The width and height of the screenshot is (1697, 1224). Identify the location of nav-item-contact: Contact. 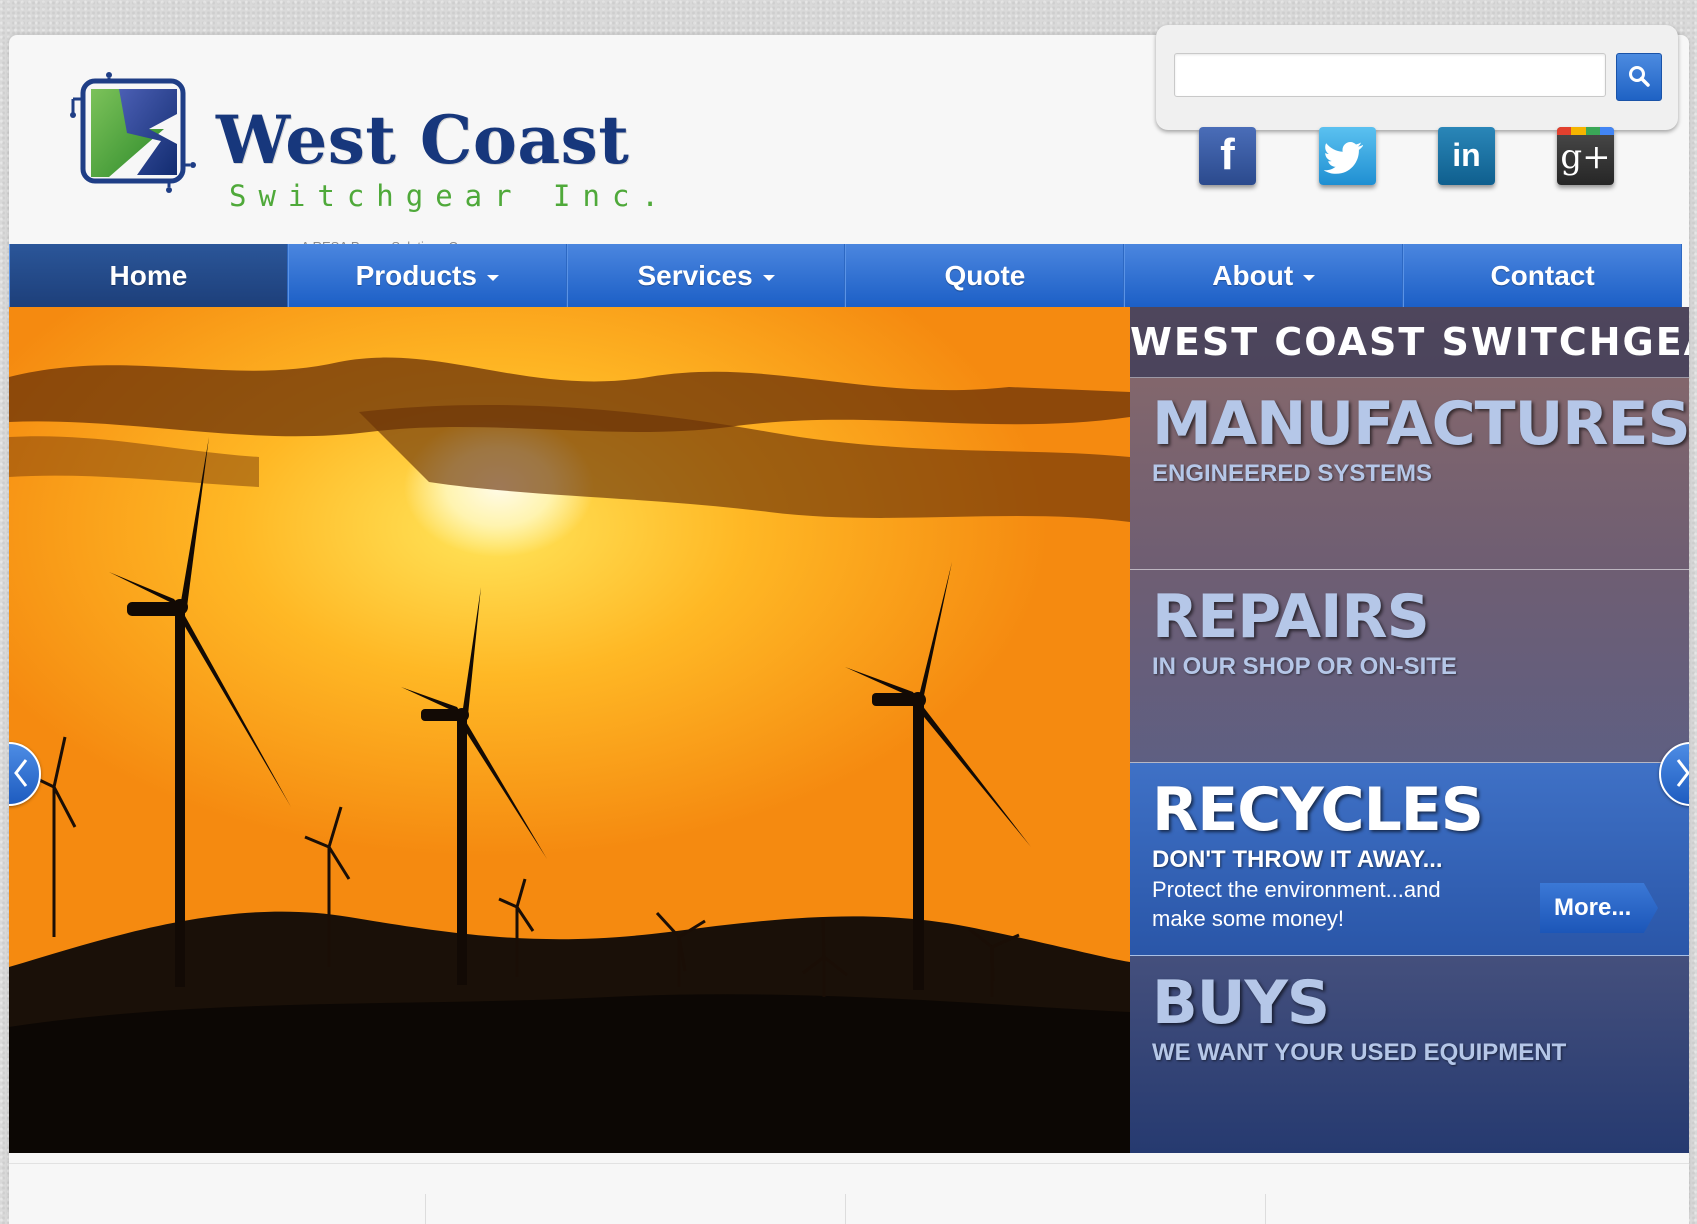
(1542, 275).